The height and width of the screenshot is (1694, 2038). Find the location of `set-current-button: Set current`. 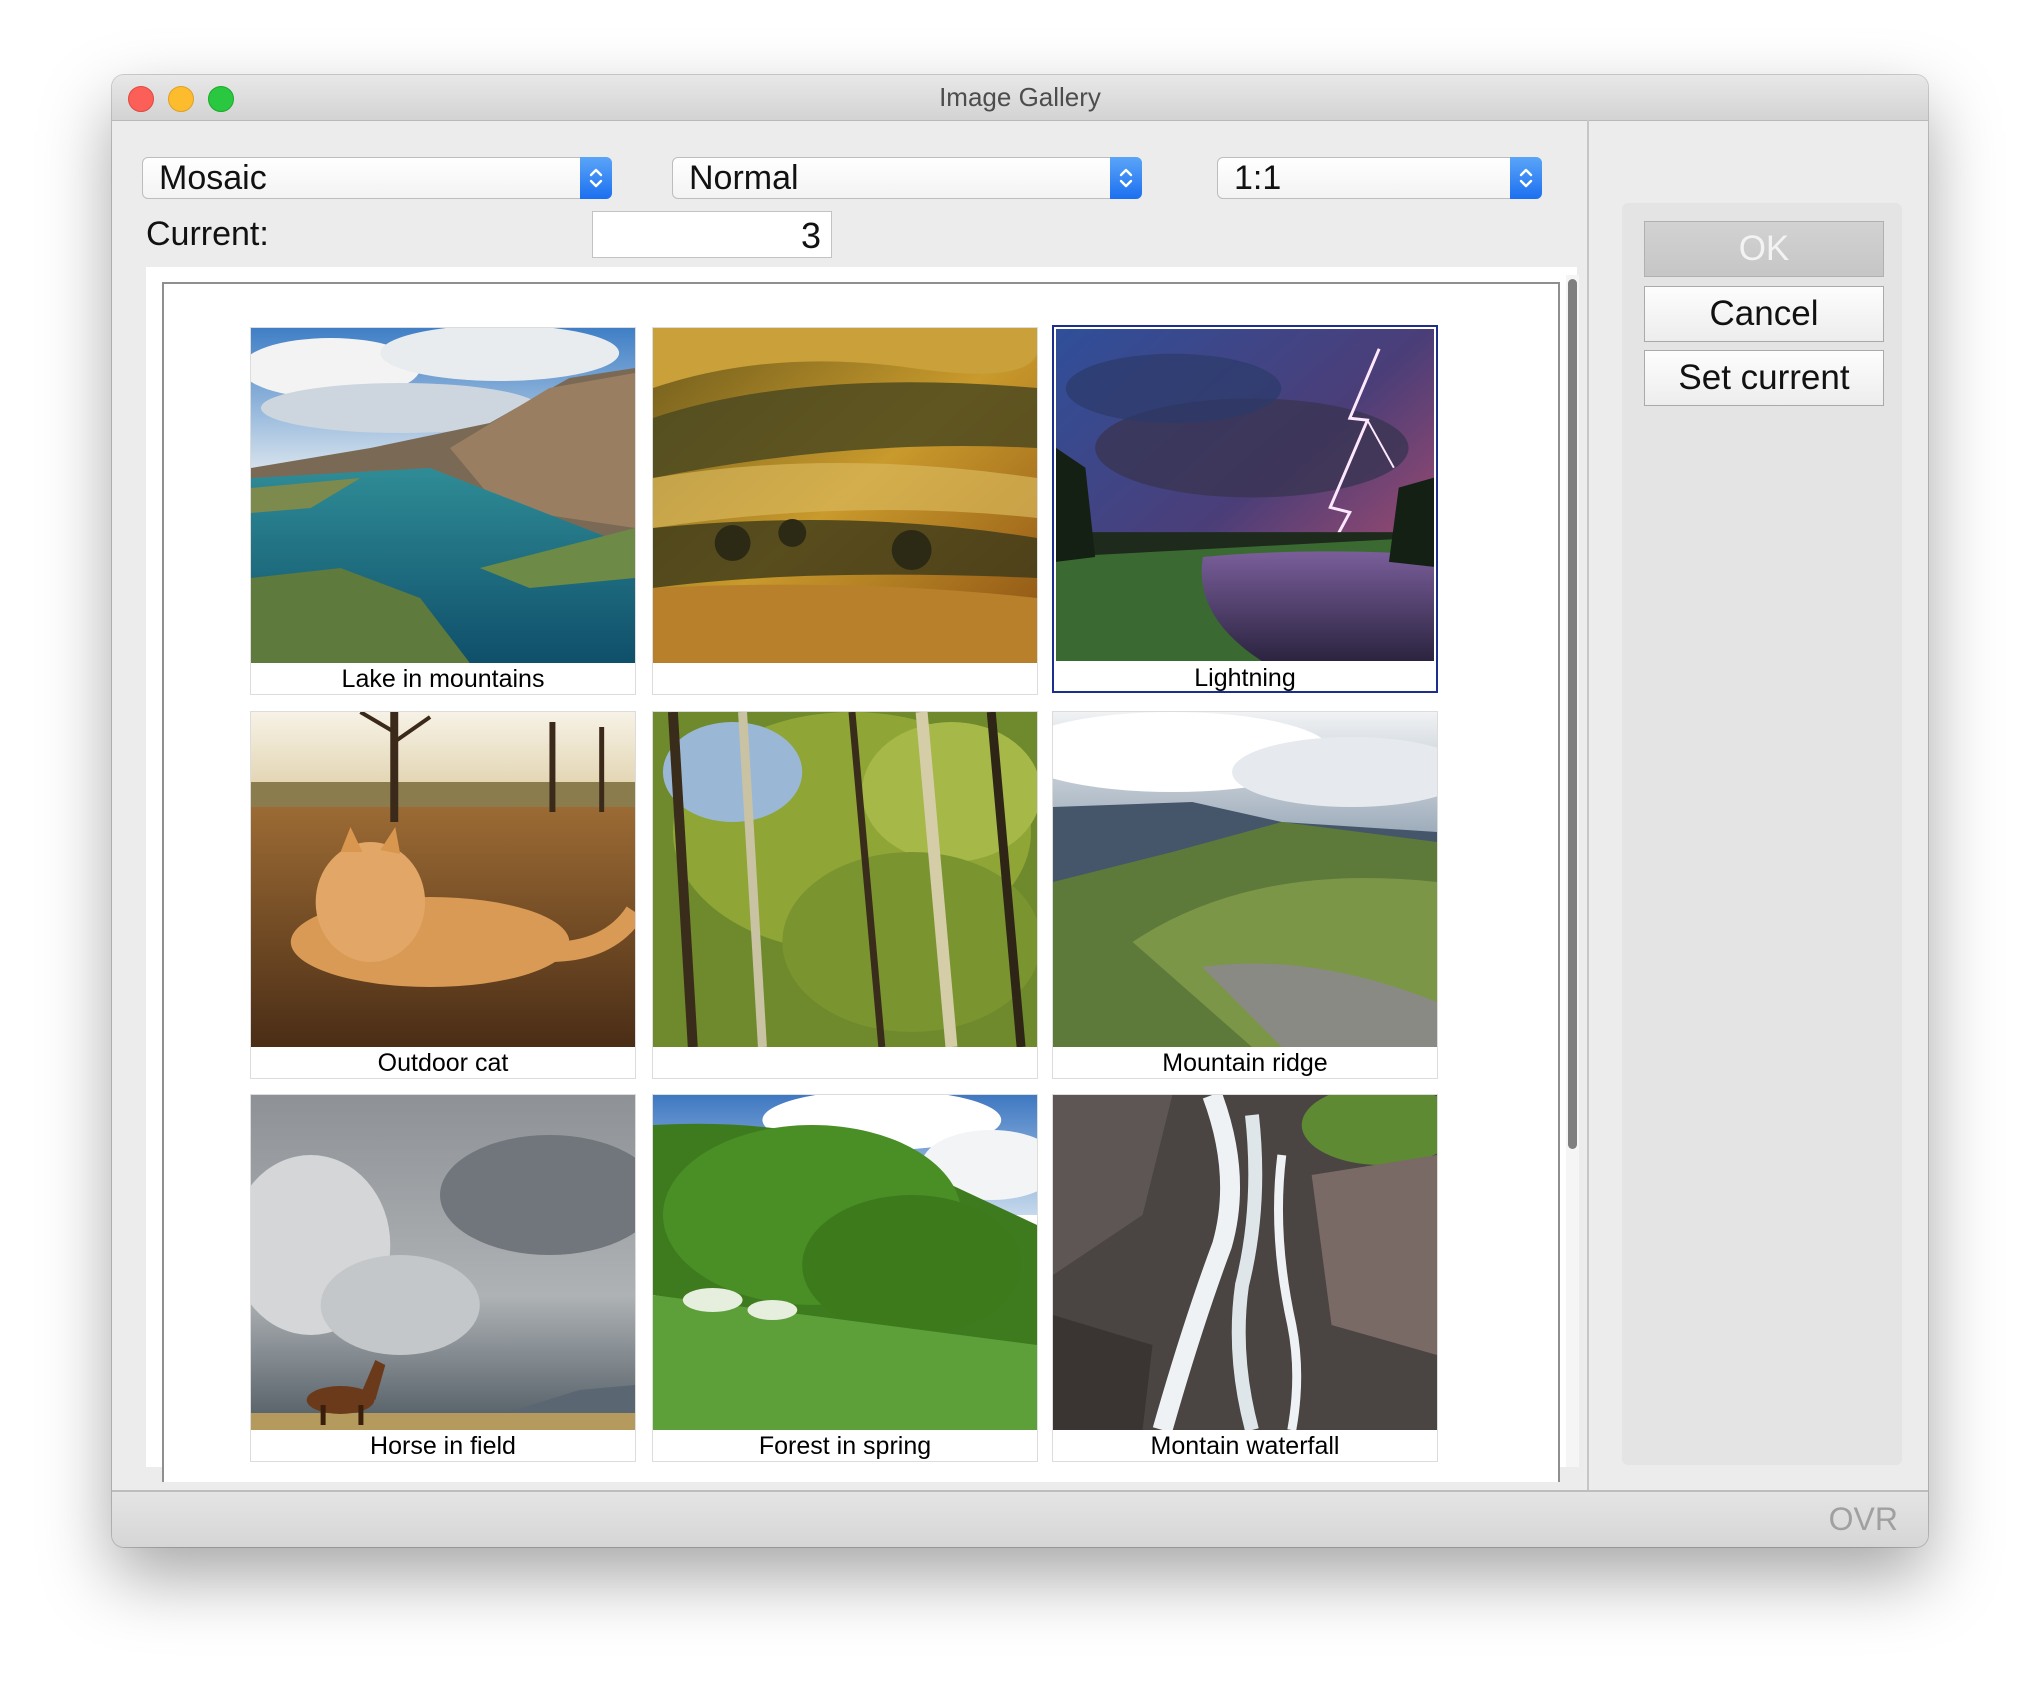

set-current-button: Set current is located at coordinates (1764, 378).